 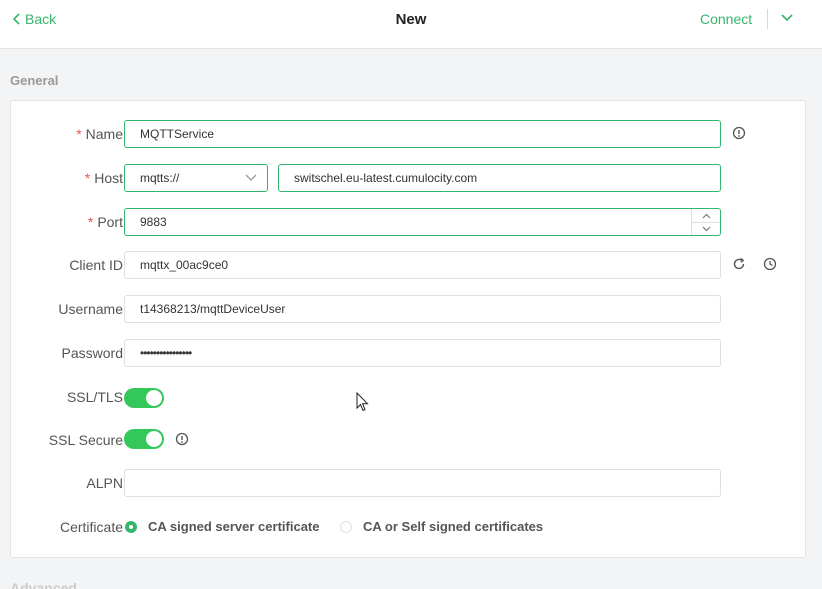 I want to click on radio-label-ca-signed: CA signed server certificate, so click(x=233, y=526).